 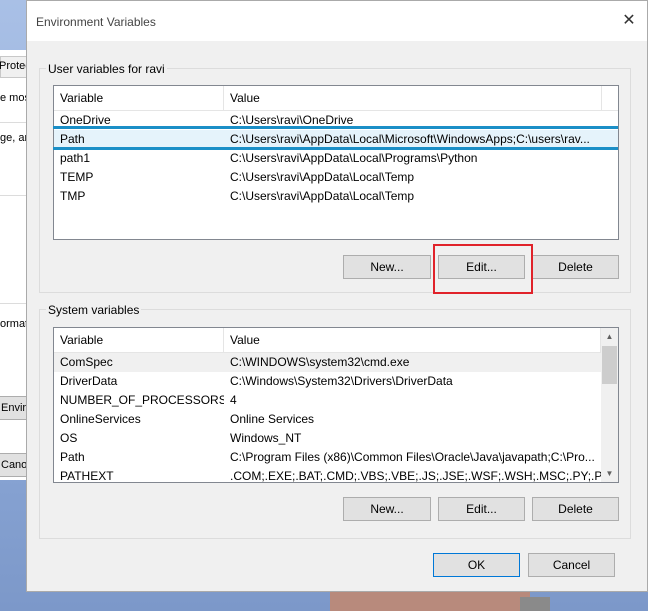 I want to click on window-title: Environment Variables, so click(x=96, y=22).